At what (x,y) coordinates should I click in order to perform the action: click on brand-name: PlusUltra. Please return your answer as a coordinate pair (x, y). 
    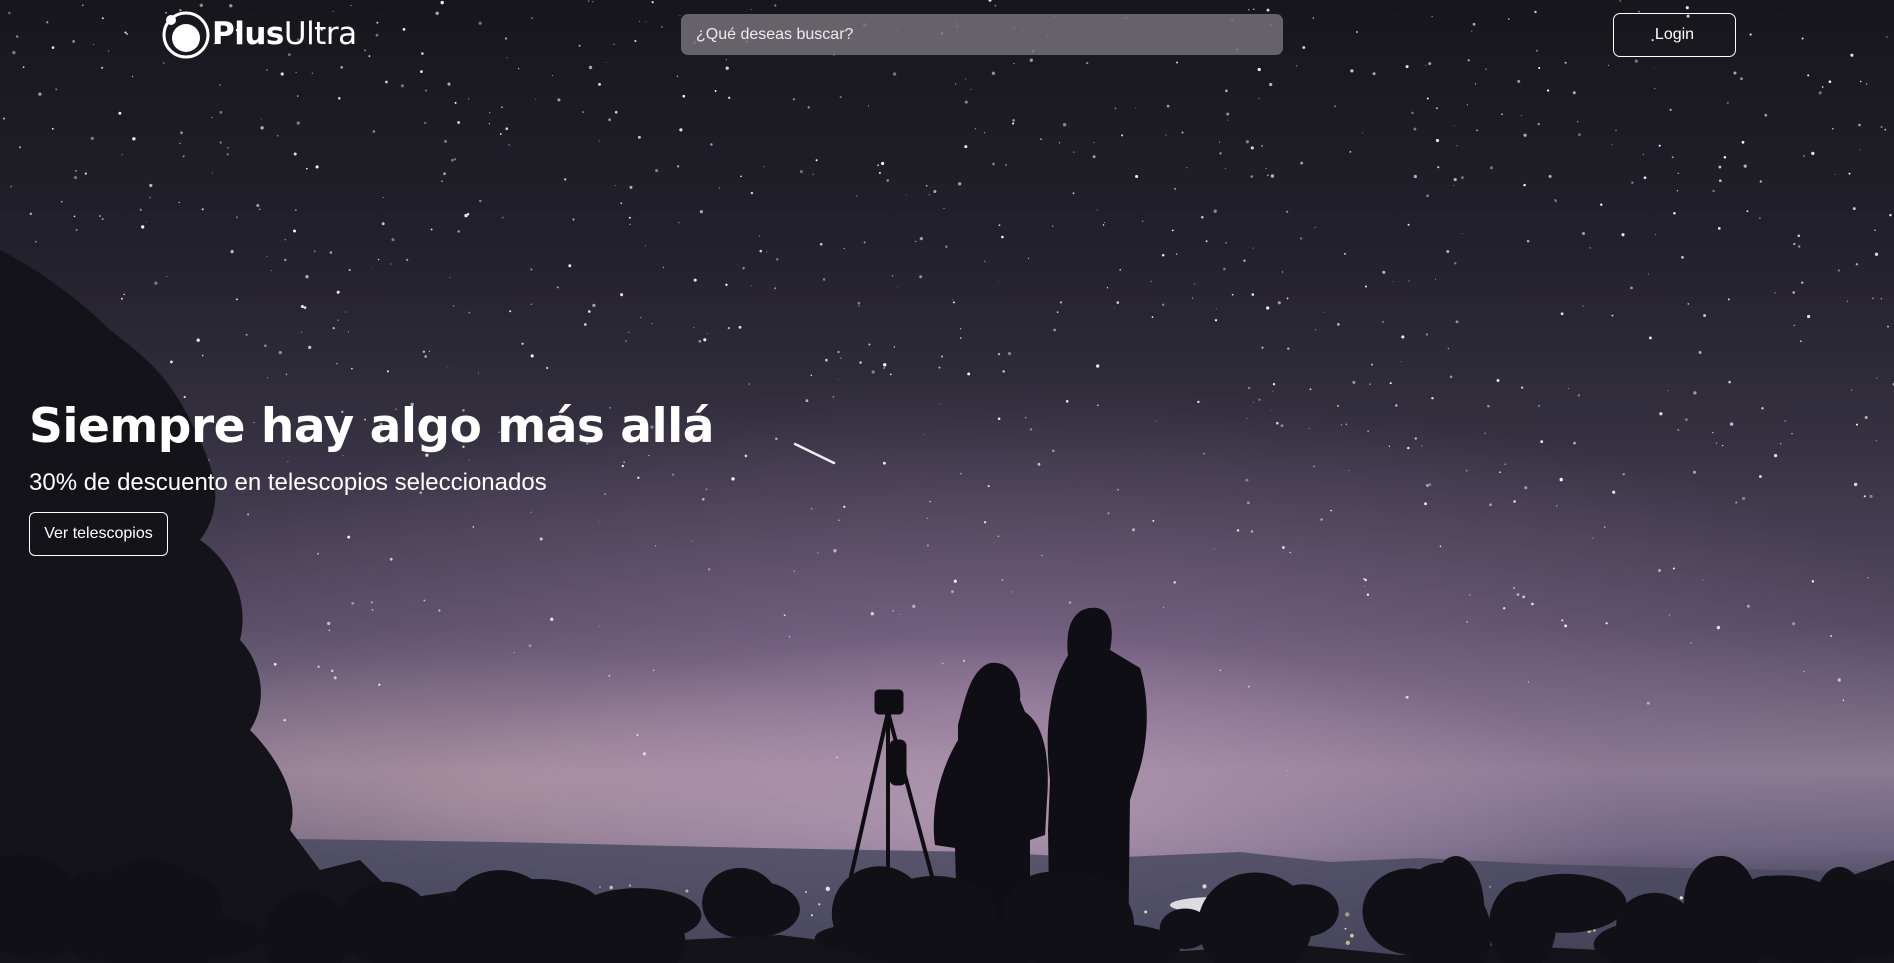
    Looking at the image, I should click on (284, 34).